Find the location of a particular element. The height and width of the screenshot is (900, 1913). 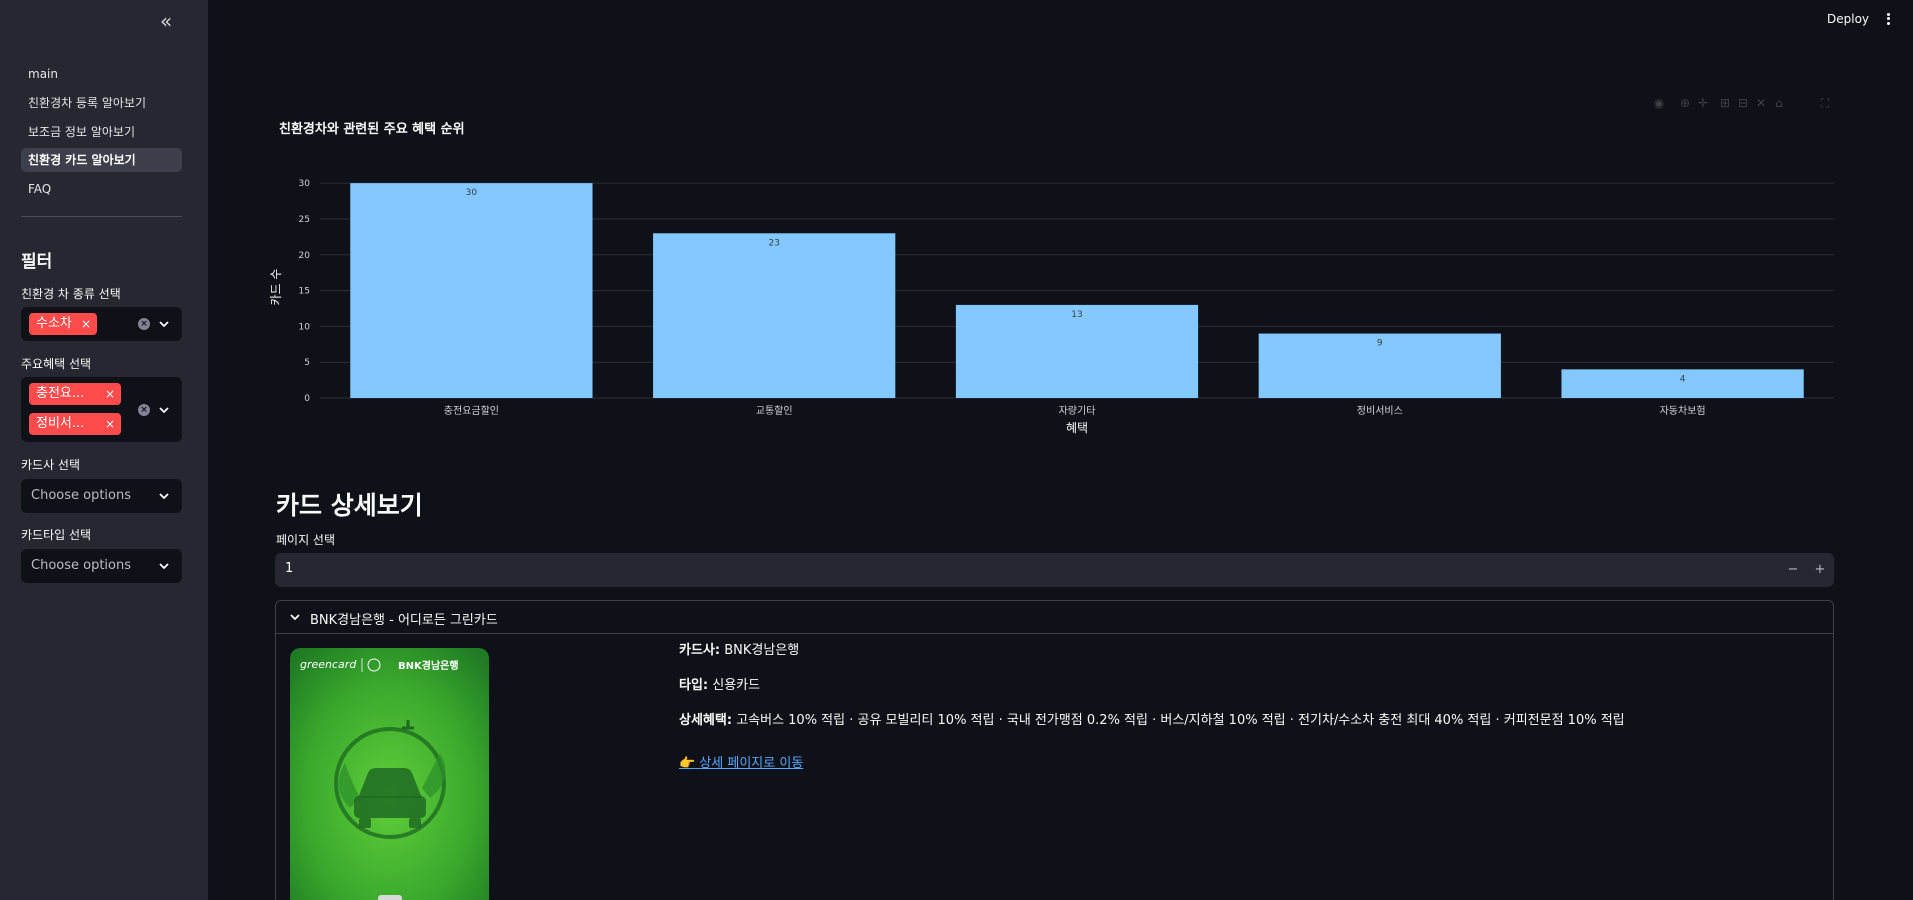

card-company-select: Choose options is located at coordinates (101, 496).